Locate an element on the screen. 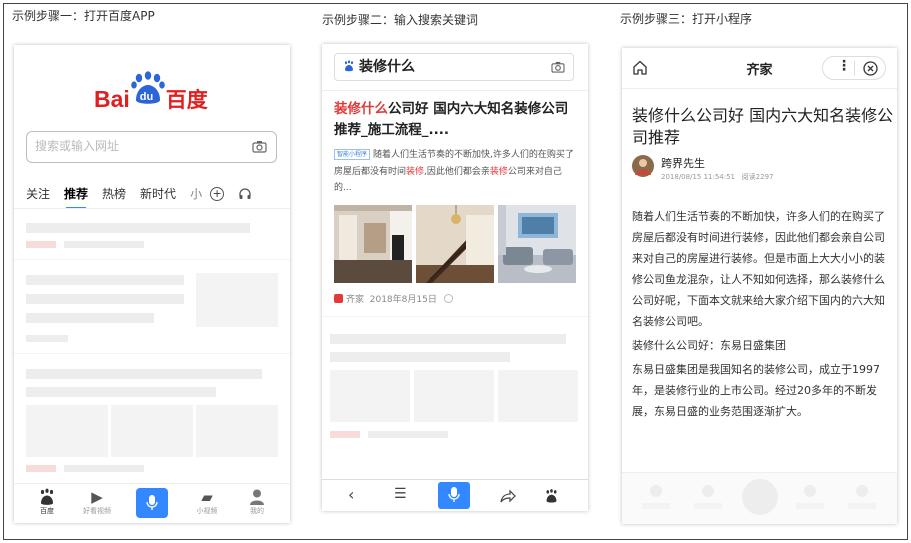  nav-short-video: ▰ 小视频 is located at coordinates (207, 502).